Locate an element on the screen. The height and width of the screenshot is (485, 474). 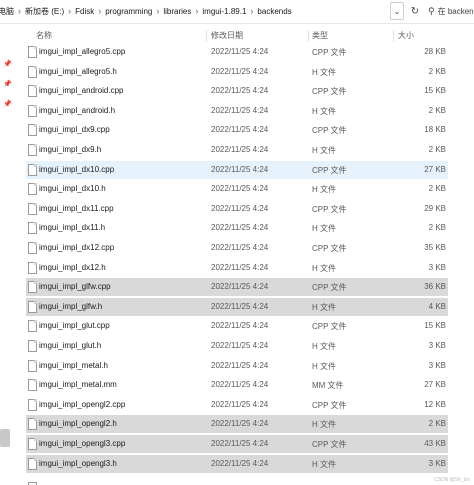
file-size: 29 KB is located at coordinates (435, 208).